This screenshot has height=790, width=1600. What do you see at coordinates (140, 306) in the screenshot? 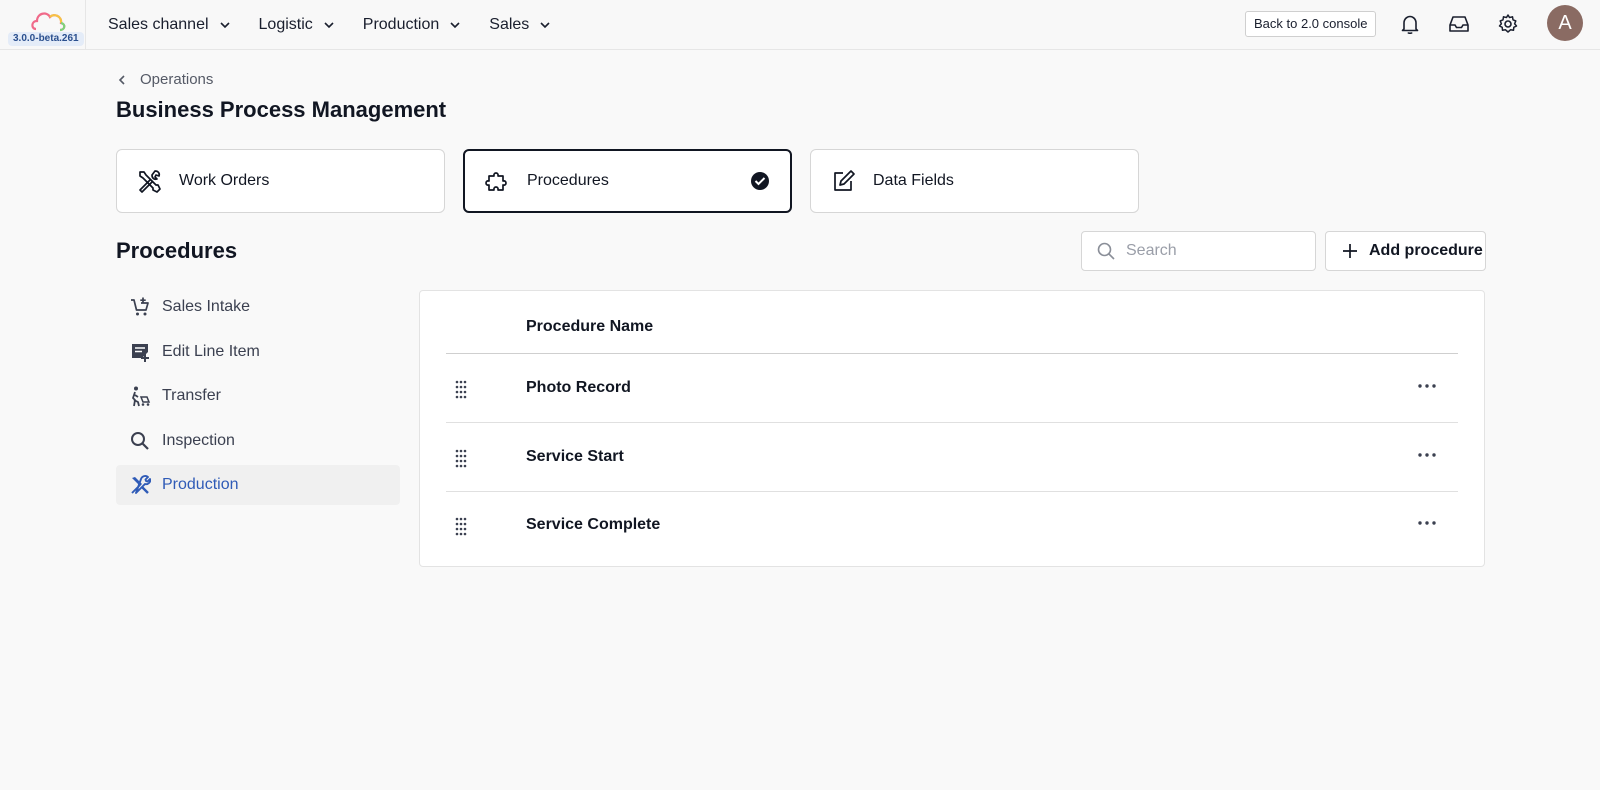
I see `cart-add-icon` at bounding box center [140, 306].